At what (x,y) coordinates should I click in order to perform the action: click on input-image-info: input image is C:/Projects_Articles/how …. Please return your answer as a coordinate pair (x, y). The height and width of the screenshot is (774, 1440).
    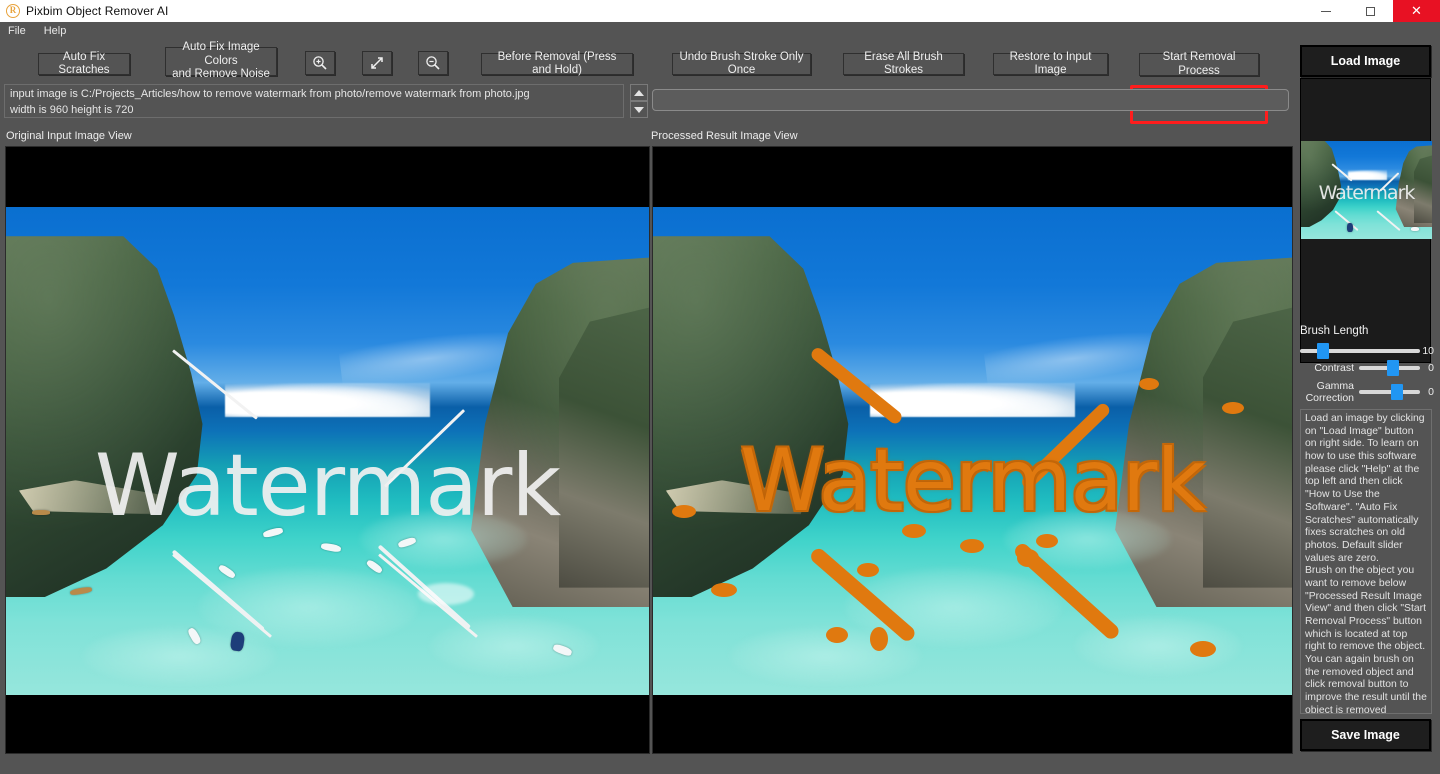
    Looking at the image, I should click on (314, 101).